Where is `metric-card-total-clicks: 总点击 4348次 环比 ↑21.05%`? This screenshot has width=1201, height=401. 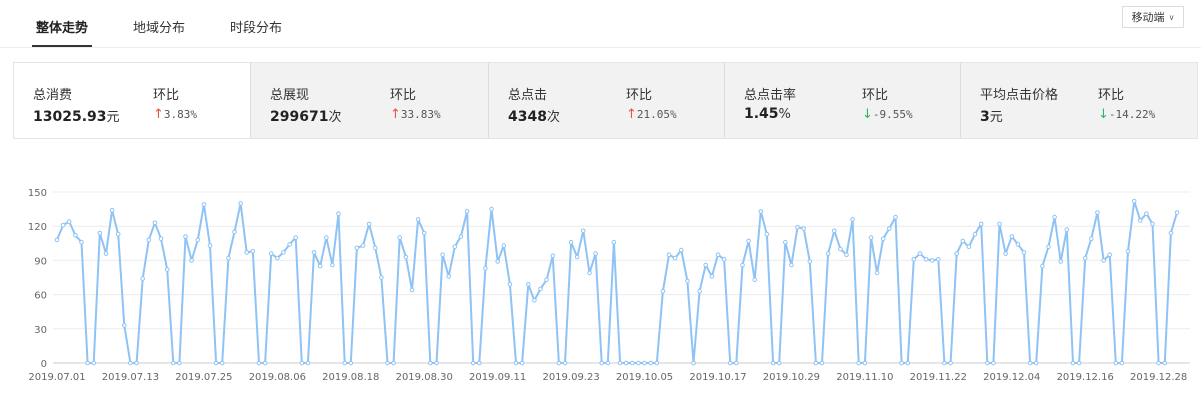
metric-card-total-clicks: 总点击 4348次 环比 ↑21.05% is located at coordinates (606, 100).